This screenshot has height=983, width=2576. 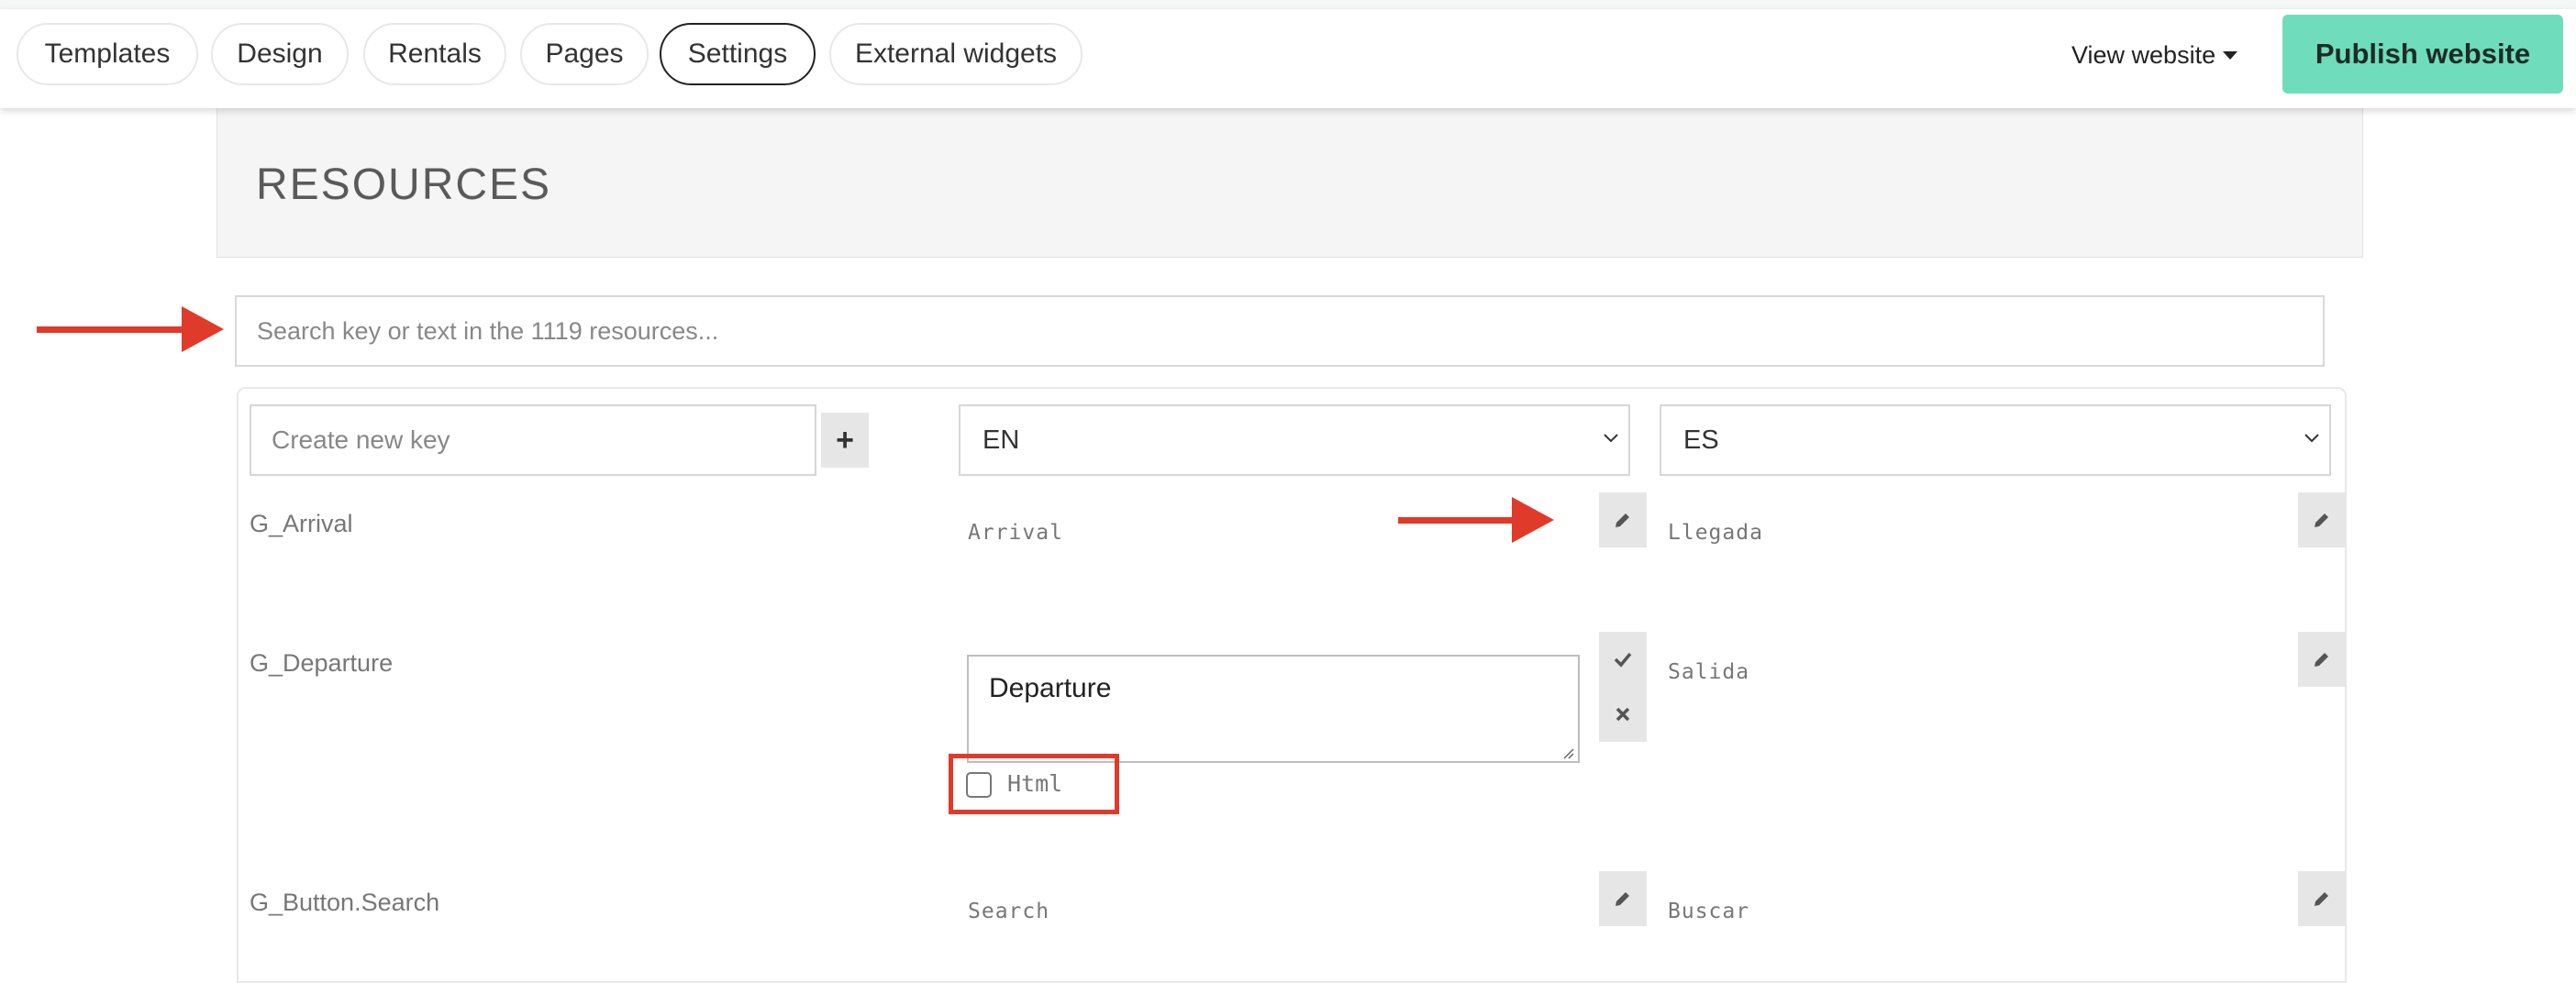 I want to click on add-key-button: +, so click(x=845, y=440).